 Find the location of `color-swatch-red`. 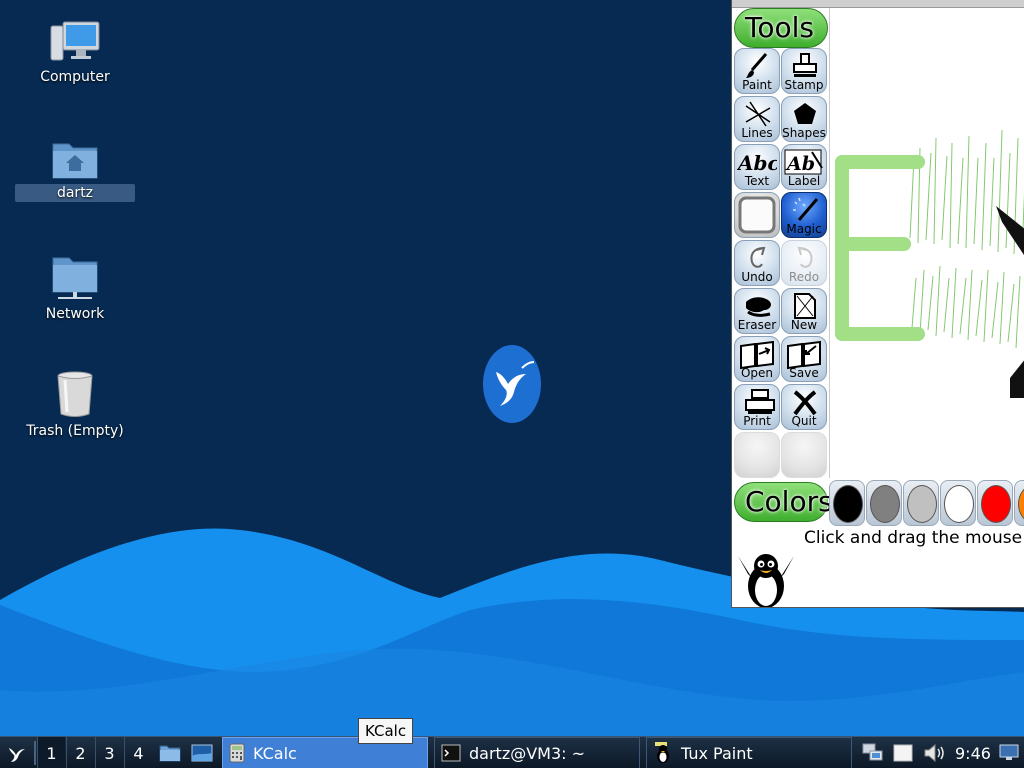

color-swatch-red is located at coordinates (995, 503).